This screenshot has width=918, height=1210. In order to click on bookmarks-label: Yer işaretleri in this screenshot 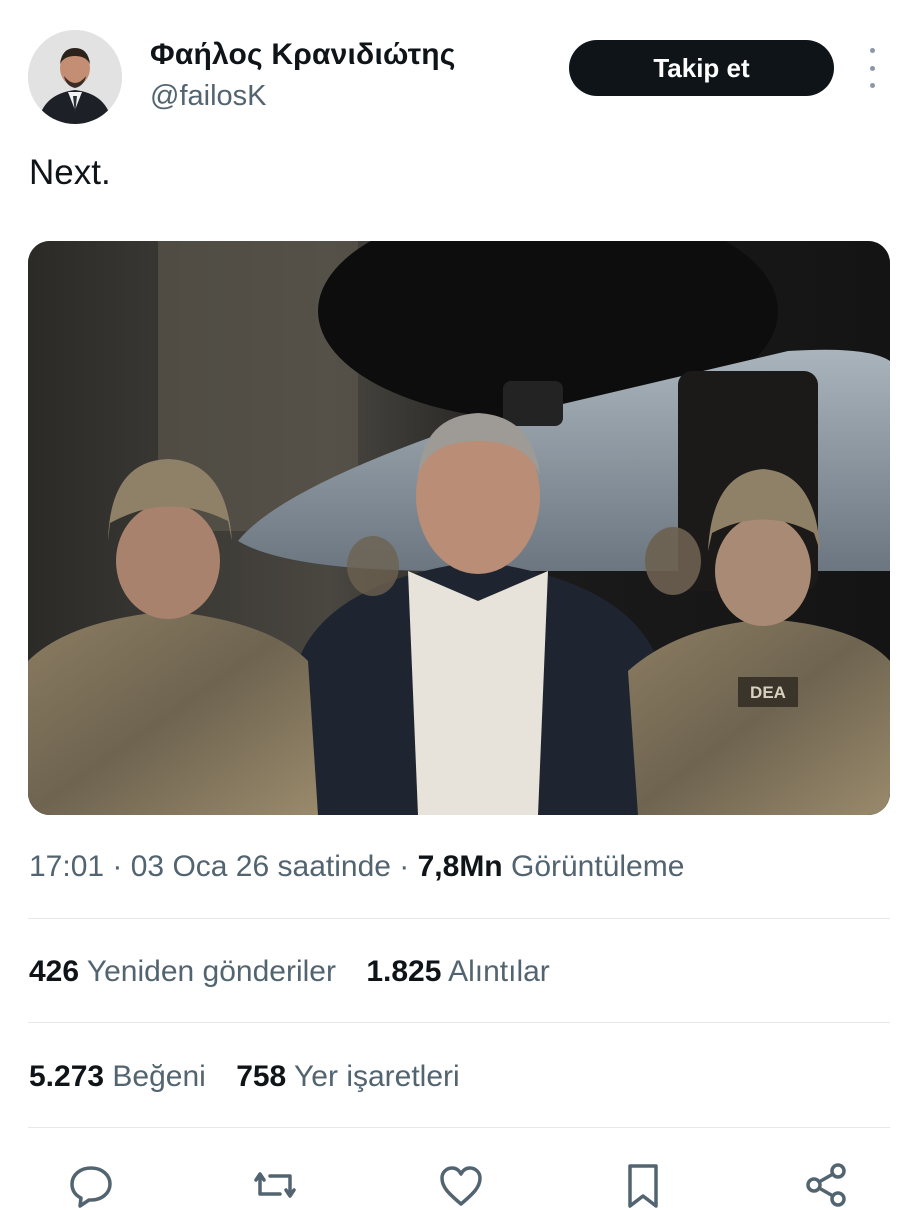, I will do `click(377, 1076)`.